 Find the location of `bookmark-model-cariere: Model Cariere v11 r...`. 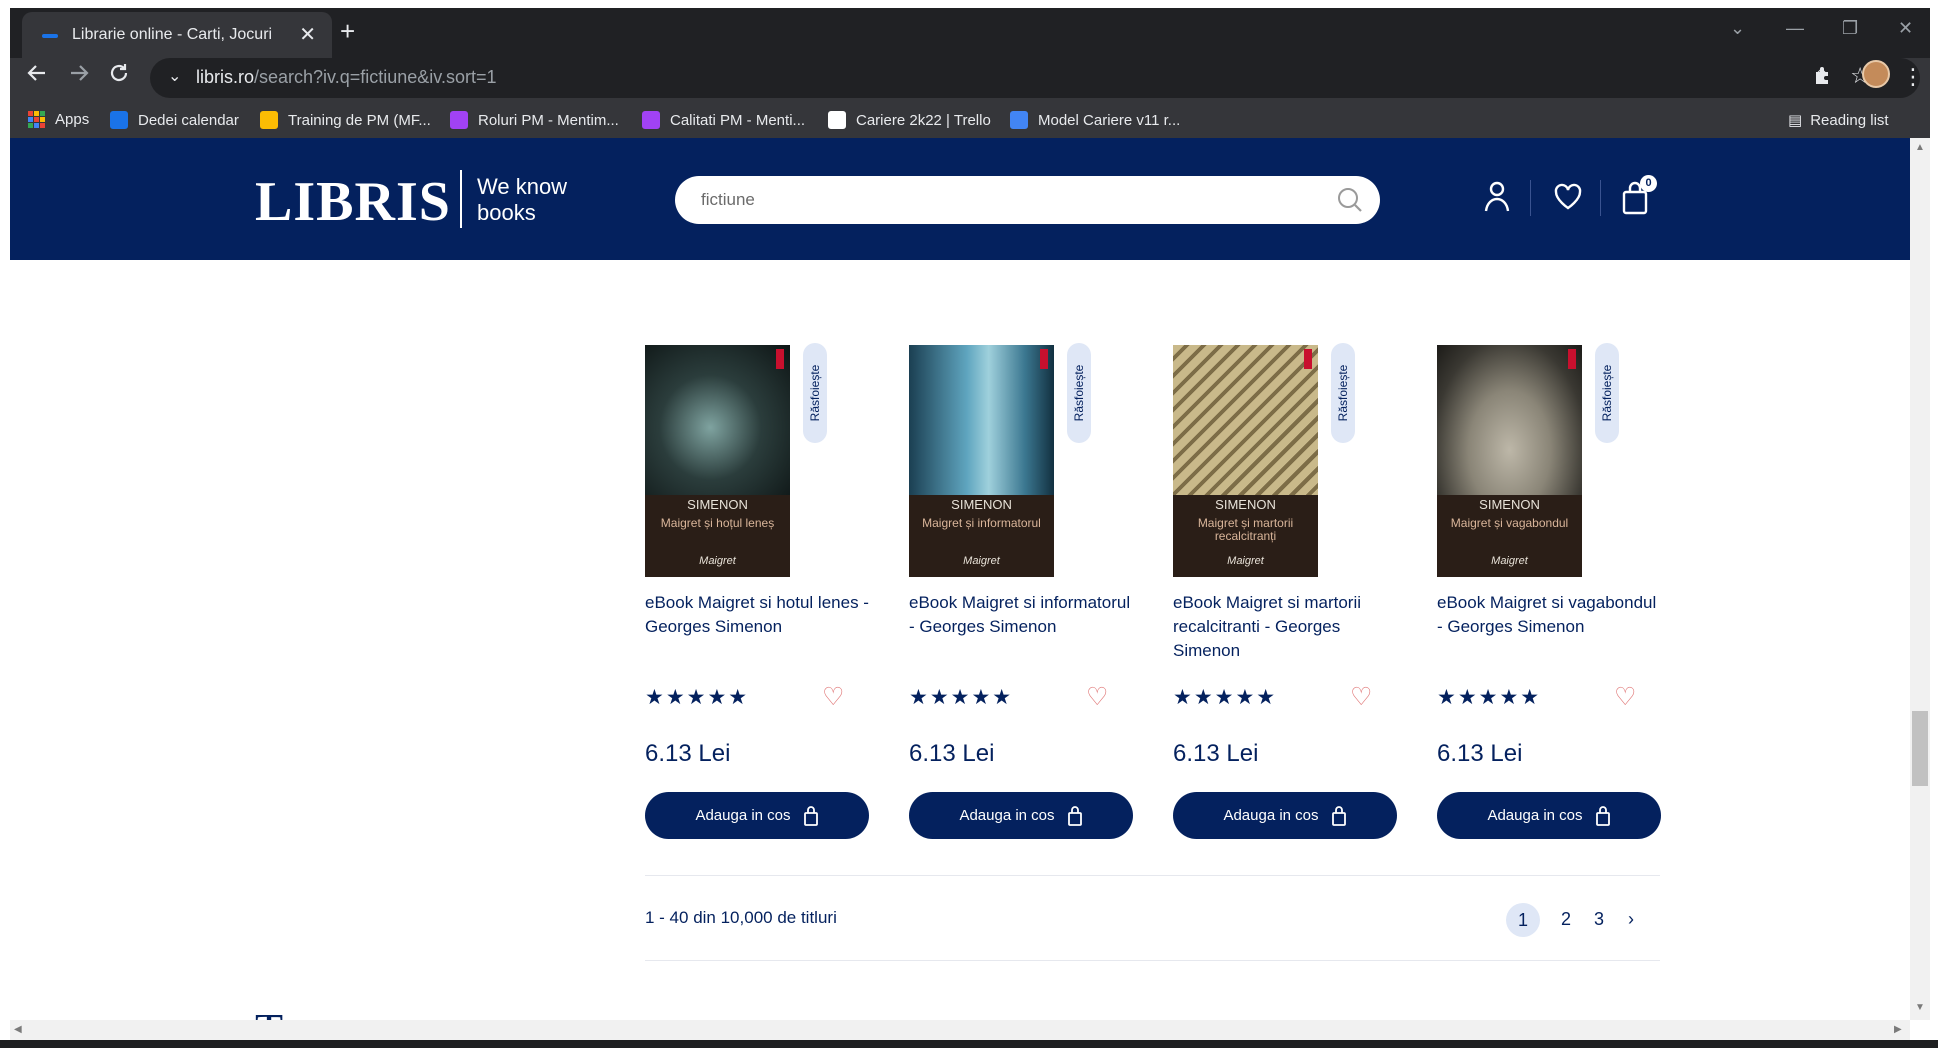

bookmark-model-cariere: Model Cariere v11 r... is located at coordinates (1095, 120).